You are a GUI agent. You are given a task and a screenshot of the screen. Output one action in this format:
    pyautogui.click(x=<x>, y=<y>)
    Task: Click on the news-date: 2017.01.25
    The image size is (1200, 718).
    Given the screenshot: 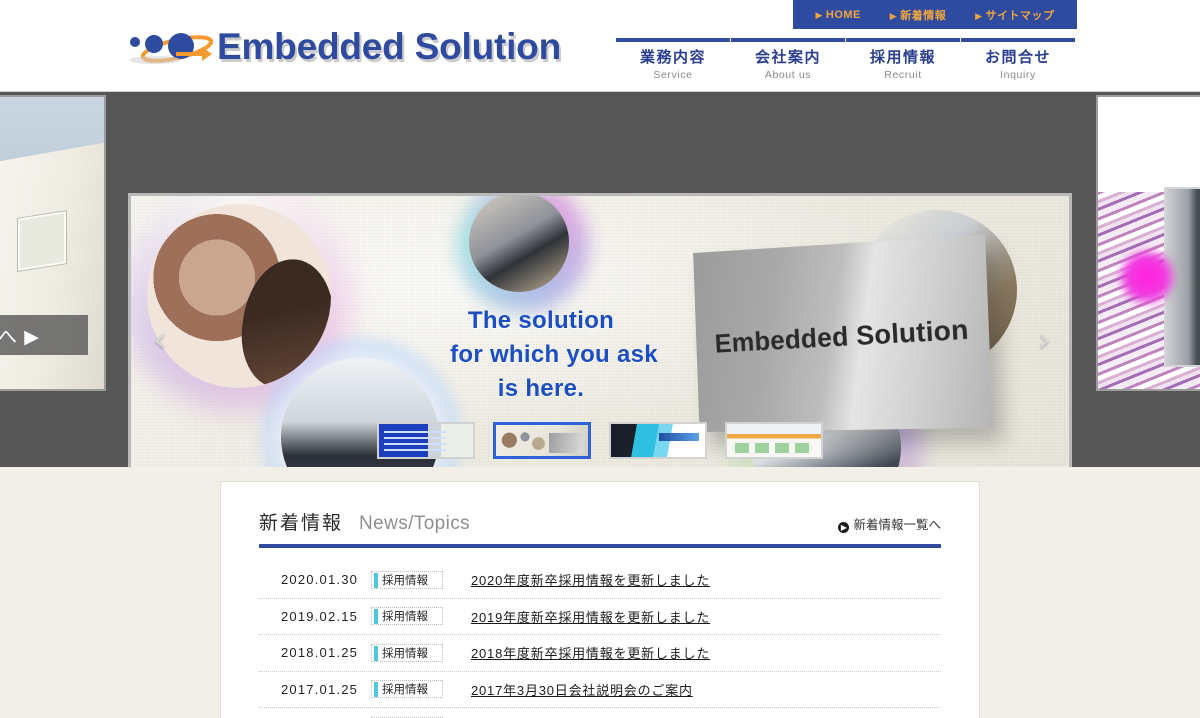 What is the action you would take?
    pyautogui.click(x=320, y=689)
    